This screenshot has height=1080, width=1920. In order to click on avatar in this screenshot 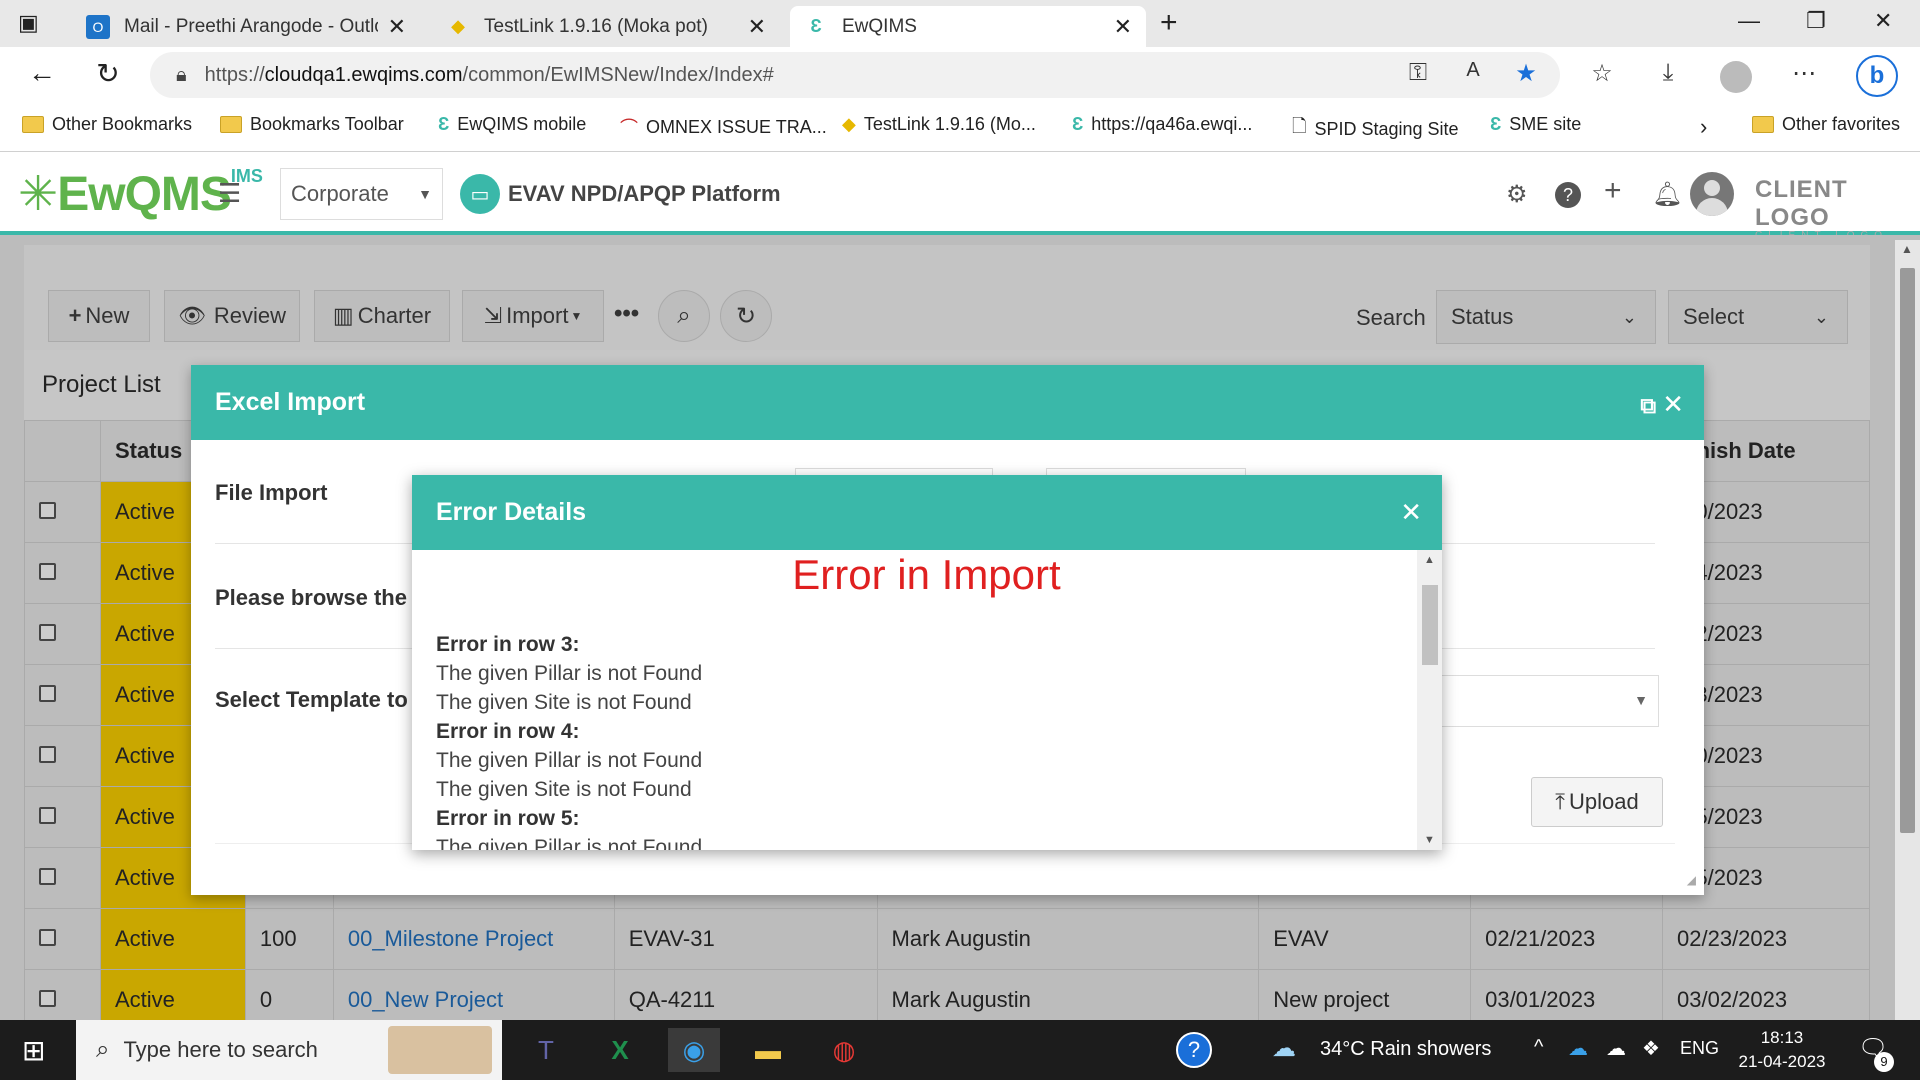, I will do `click(1712, 194)`.